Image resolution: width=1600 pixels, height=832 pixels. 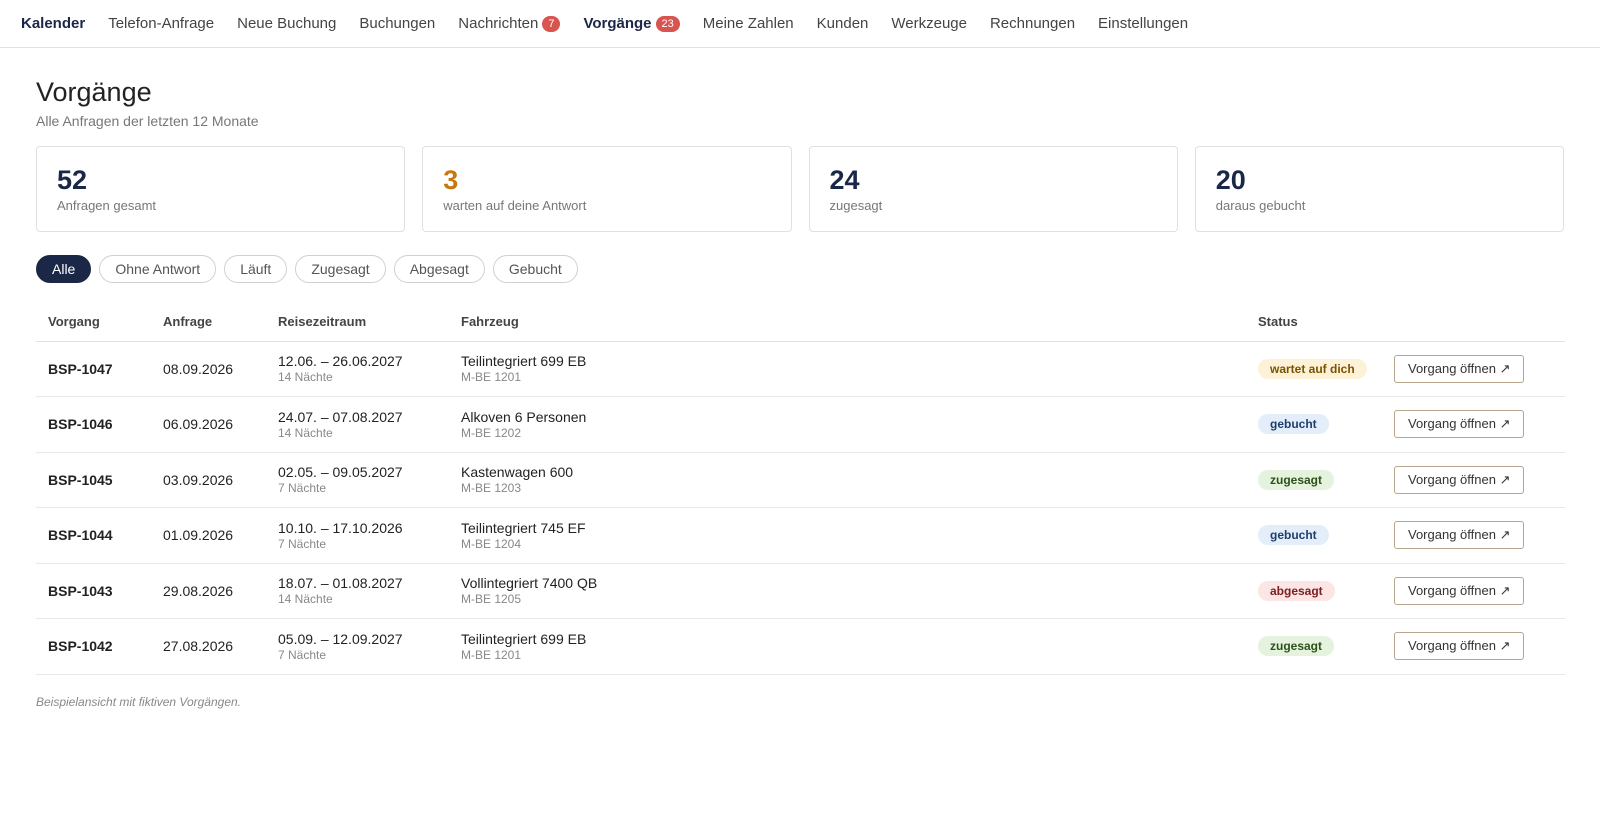 I want to click on travel-period-cell: 10.10. – 17.10.2026 7 Nächte, so click(x=357, y=535).